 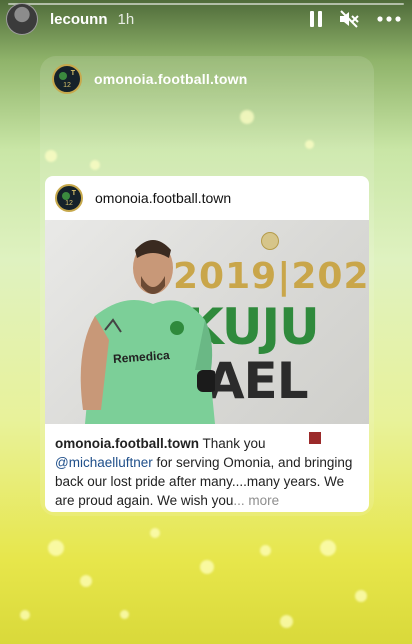 What do you see at coordinates (349, 19) in the screenshot?
I see `speaker-muted-icon` at bounding box center [349, 19].